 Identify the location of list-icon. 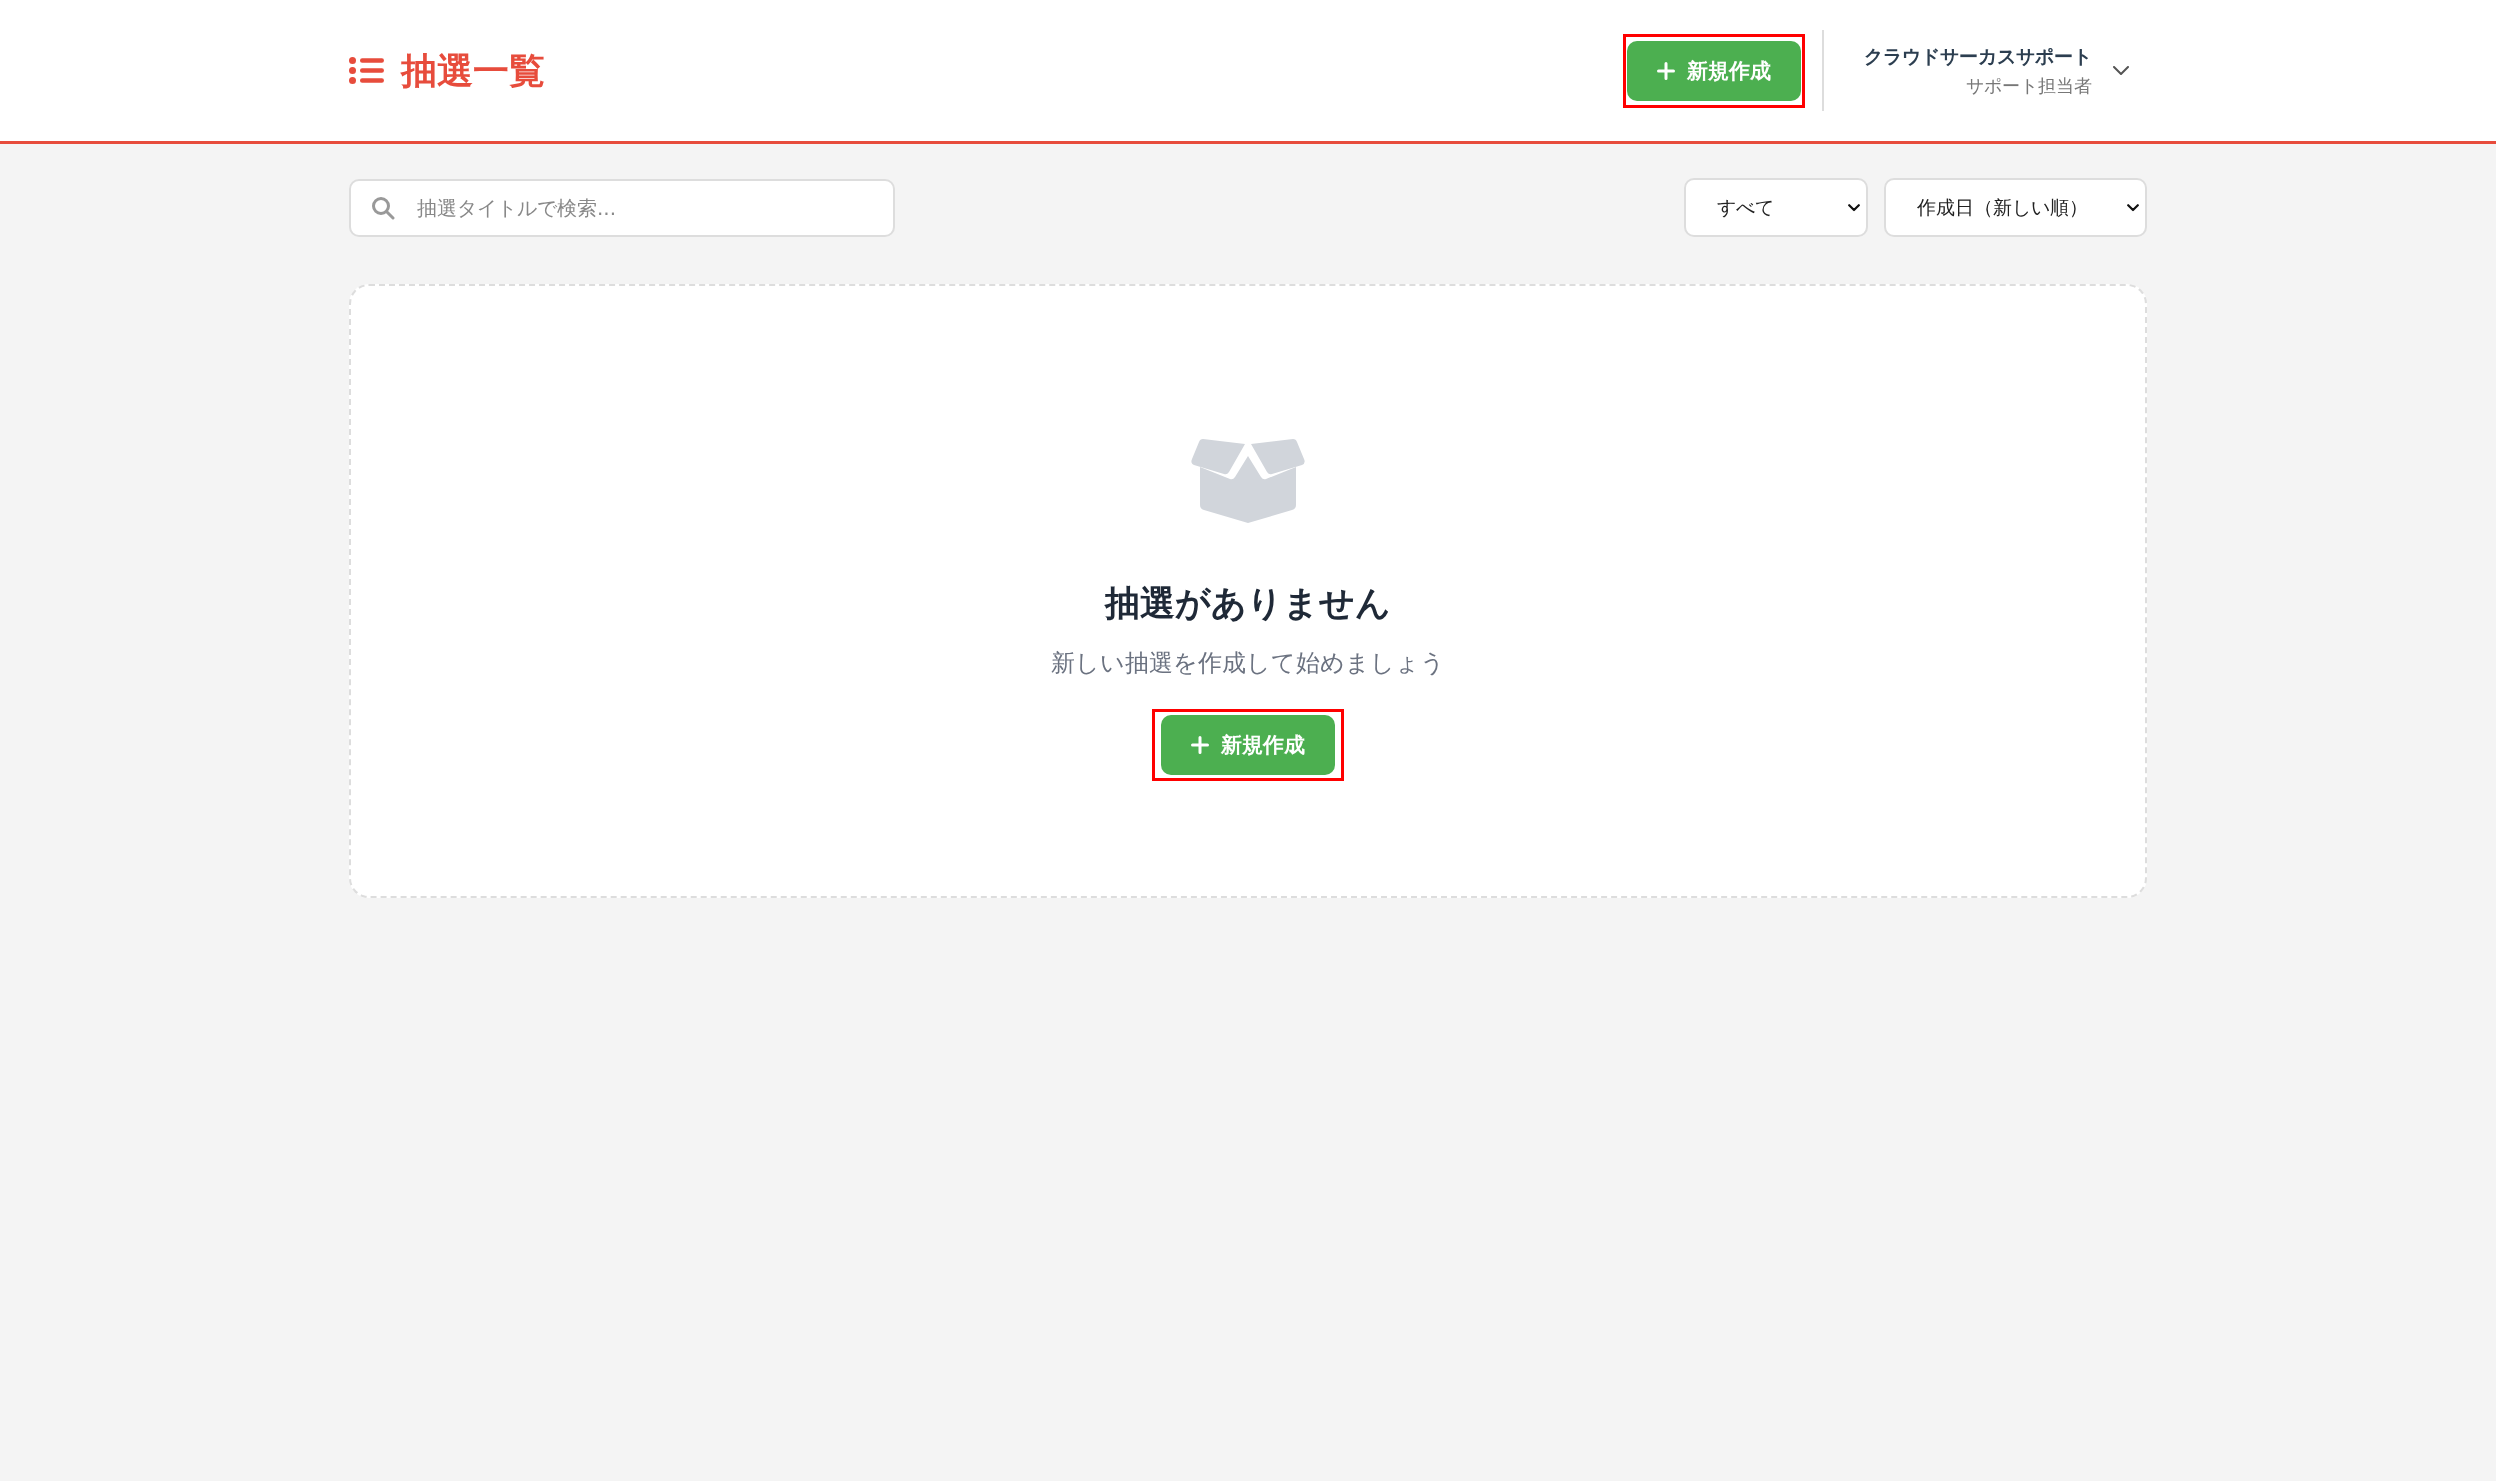
(366, 70).